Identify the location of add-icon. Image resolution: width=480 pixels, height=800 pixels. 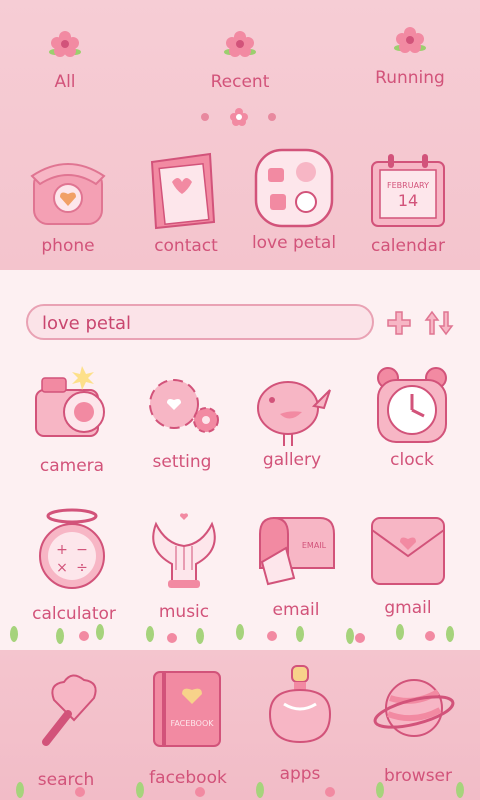
(399, 323).